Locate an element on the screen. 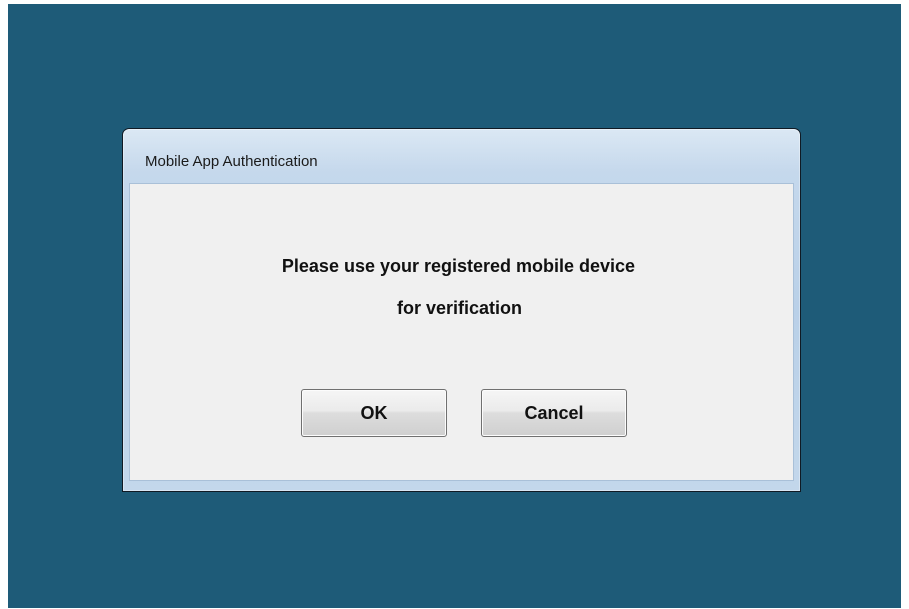 This screenshot has height=609, width=909. message-line-2: for verification is located at coordinates (459, 308).